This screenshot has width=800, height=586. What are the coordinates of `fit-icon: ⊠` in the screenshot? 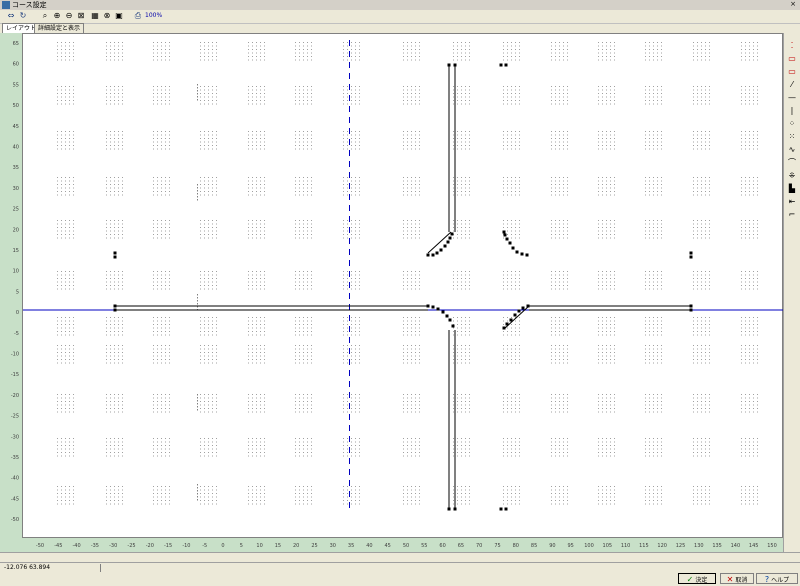 It's located at (81, 16).